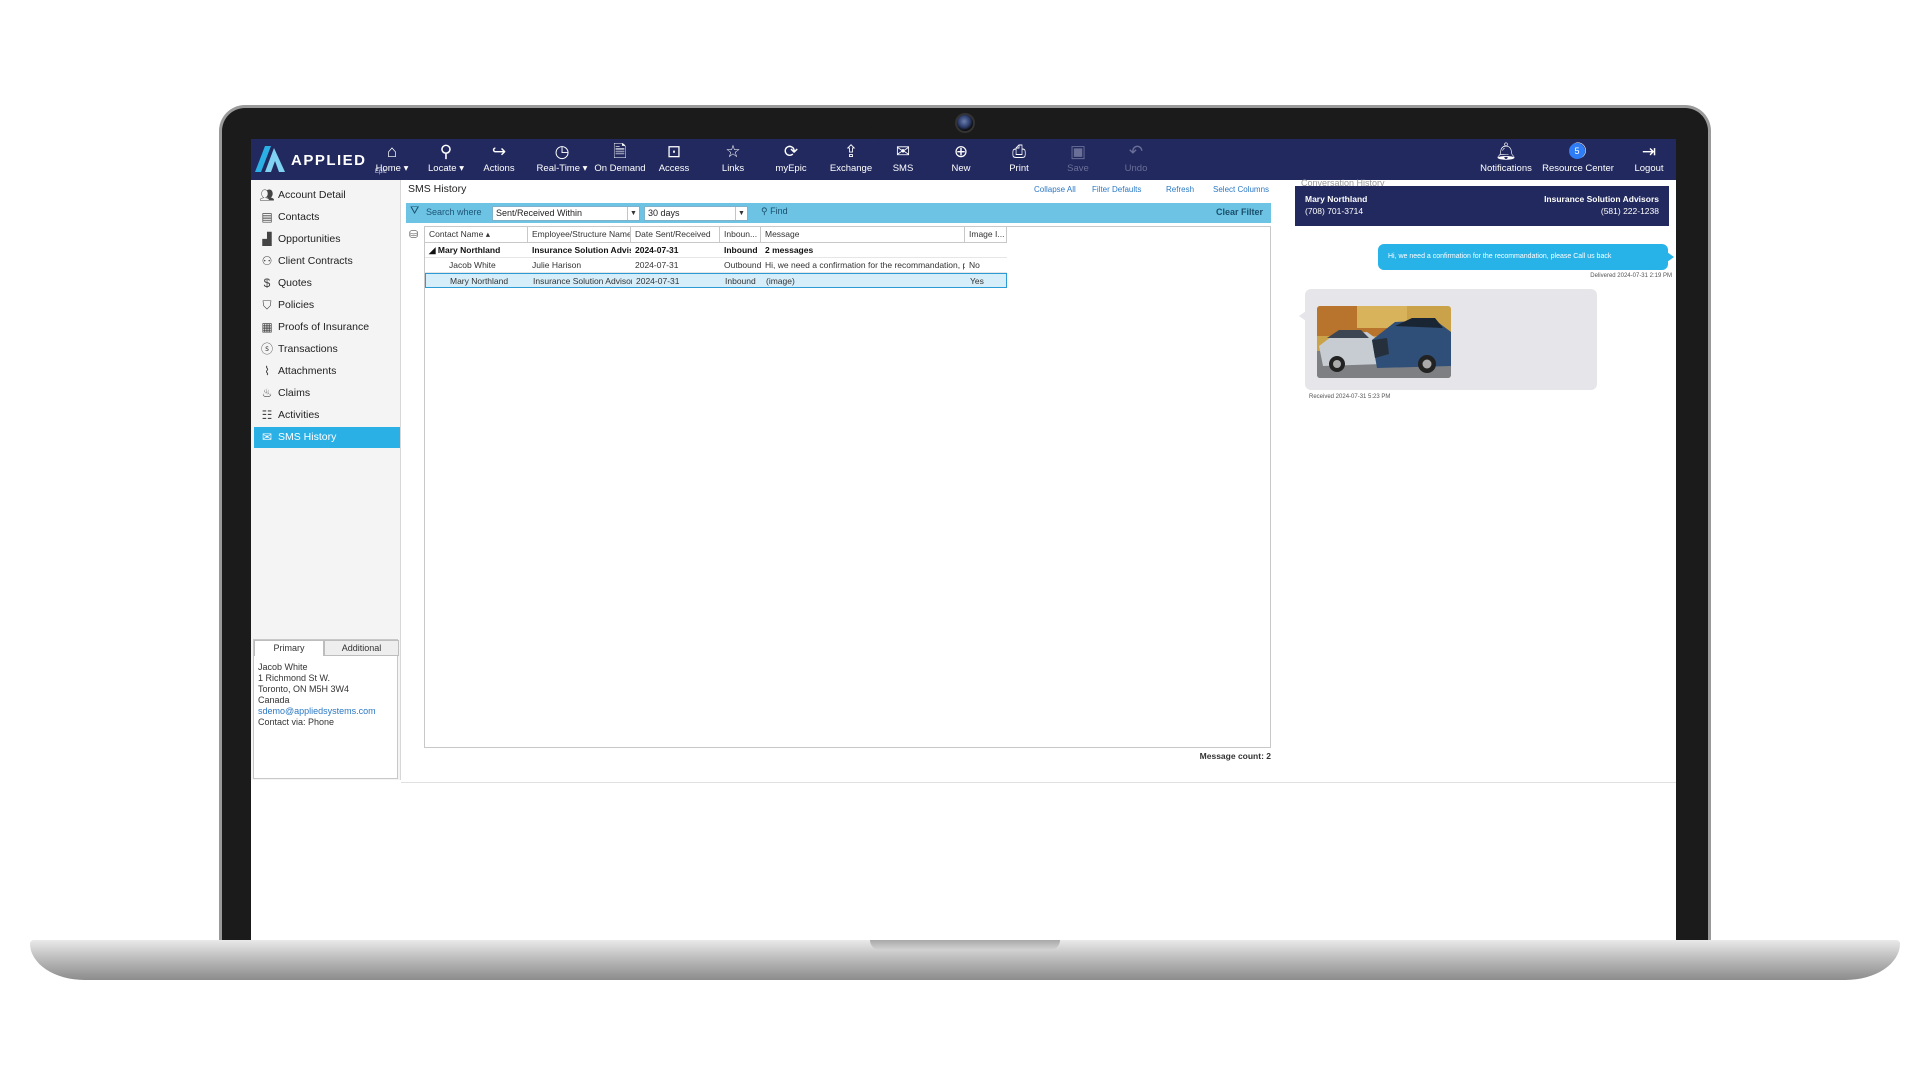 The width and height of the screenshot is (1920, 1080). Describe the element at coordinates (267, 393) in the screenshot. I see `fire-icon: ♨` at that location.